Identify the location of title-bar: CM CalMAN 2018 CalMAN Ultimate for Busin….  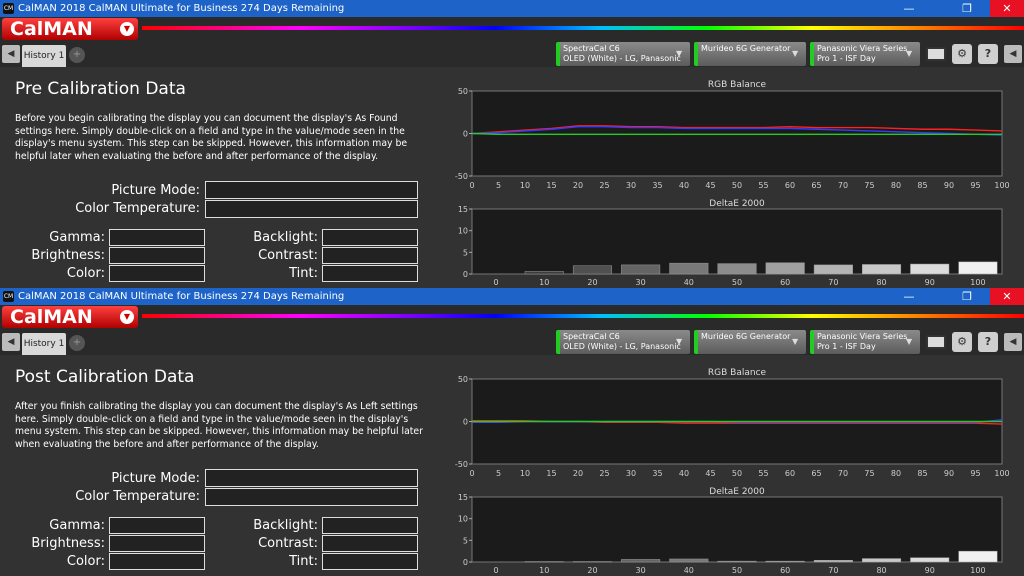
(512, 8).